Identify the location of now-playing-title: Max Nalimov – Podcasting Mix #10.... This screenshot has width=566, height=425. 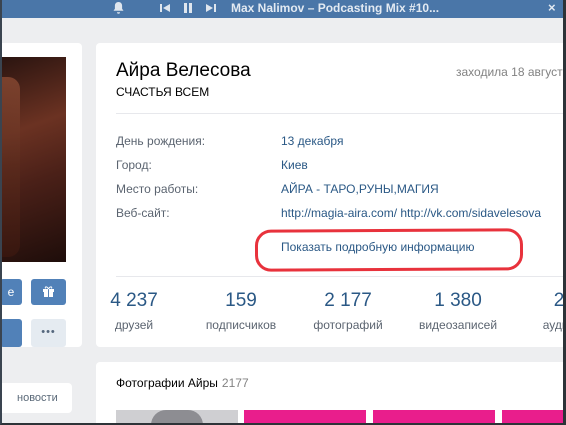
(335, 8).